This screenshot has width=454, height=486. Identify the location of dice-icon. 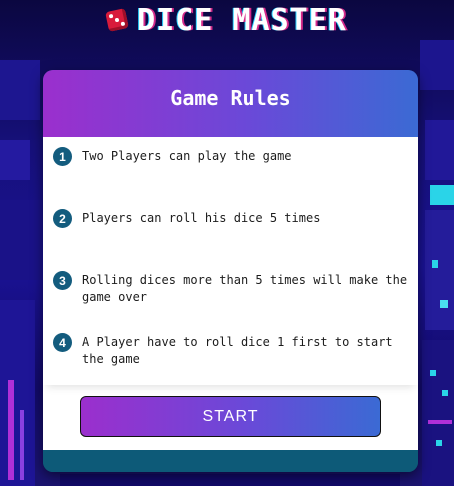
(117, 20).